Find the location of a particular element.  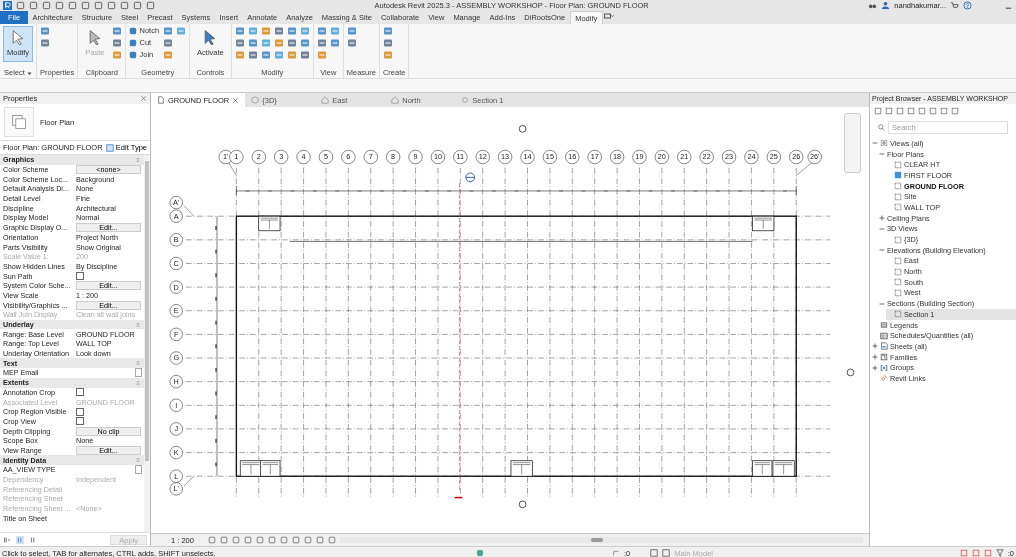

help-icon is located at coordinates (967, 5).